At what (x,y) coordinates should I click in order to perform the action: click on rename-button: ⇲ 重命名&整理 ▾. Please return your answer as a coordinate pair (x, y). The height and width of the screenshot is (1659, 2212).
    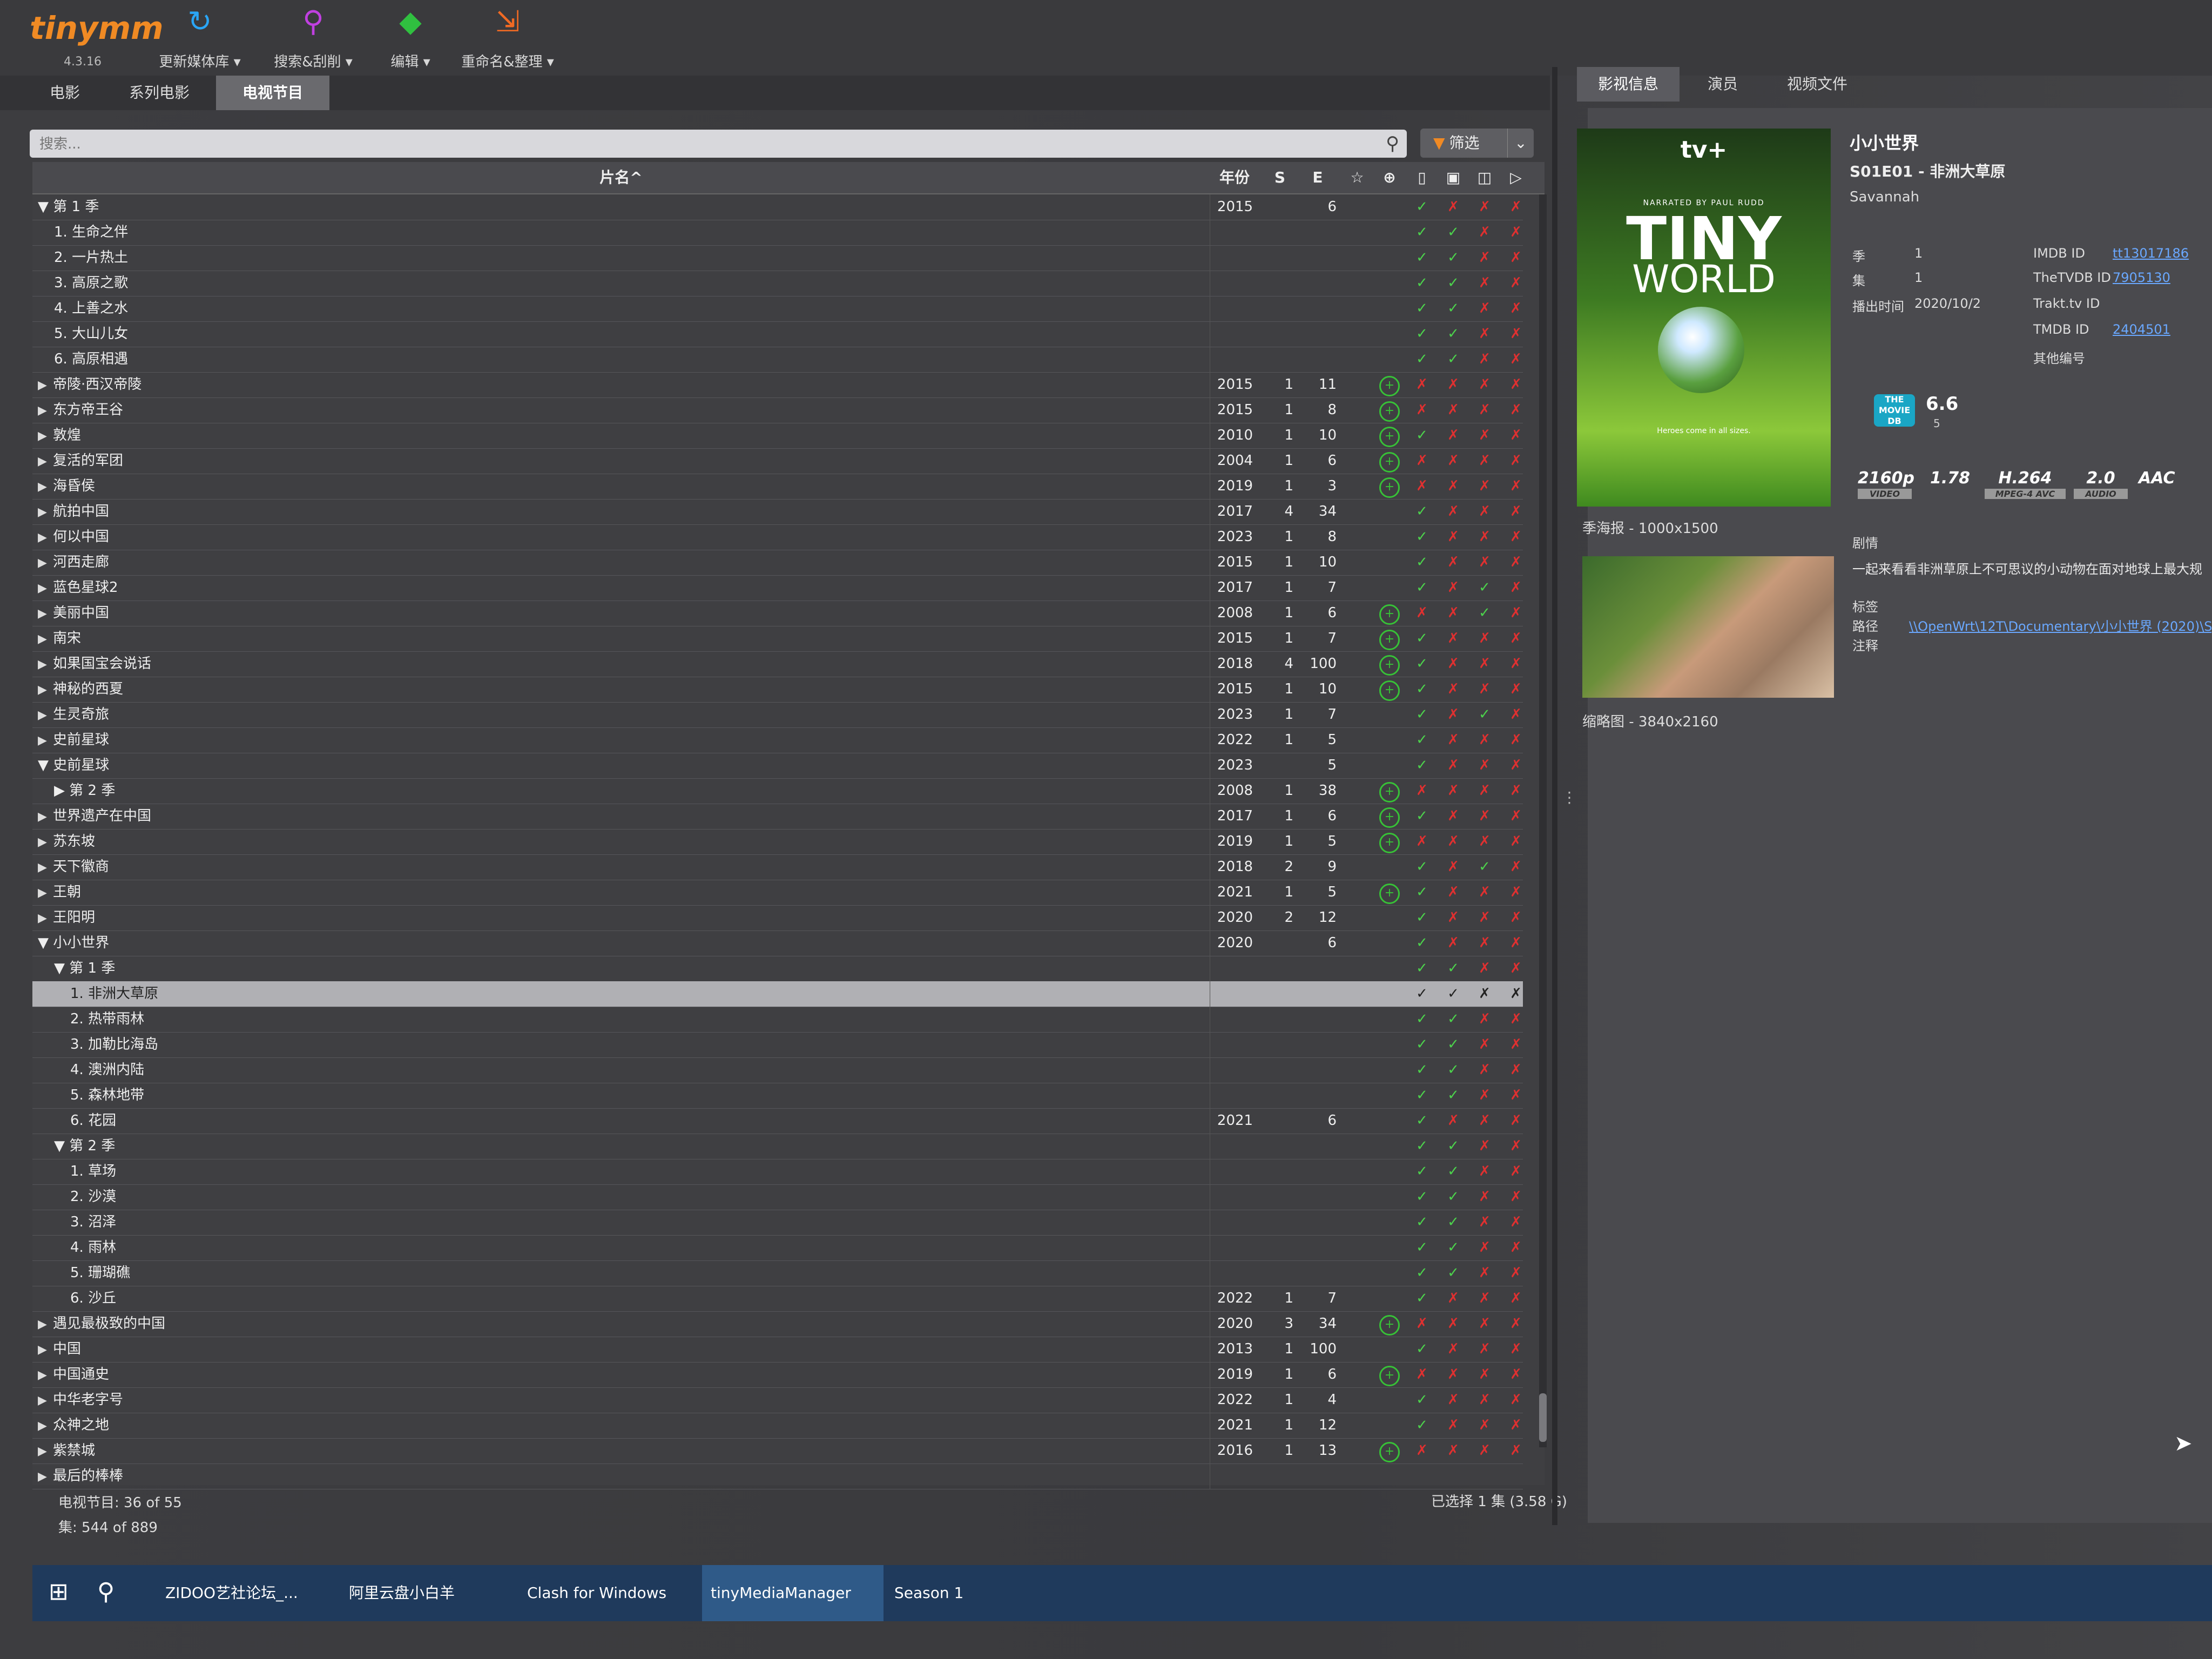
    Looking at the image, I should click on (507, 39).